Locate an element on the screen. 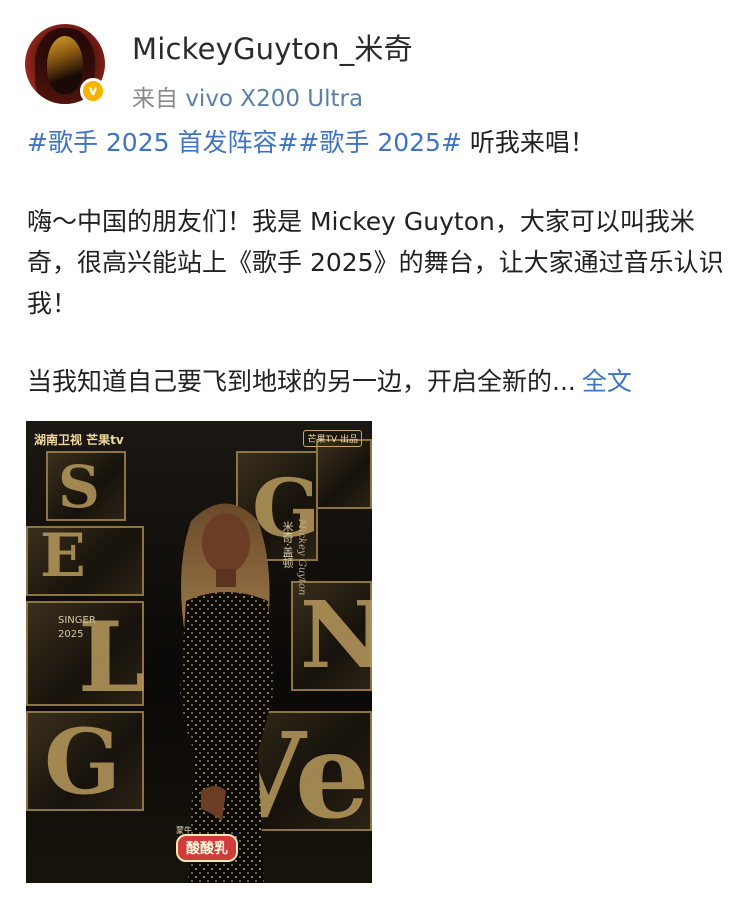  hashtag-tail-text: 听我来唱！ is located at coordinates (528, 142).